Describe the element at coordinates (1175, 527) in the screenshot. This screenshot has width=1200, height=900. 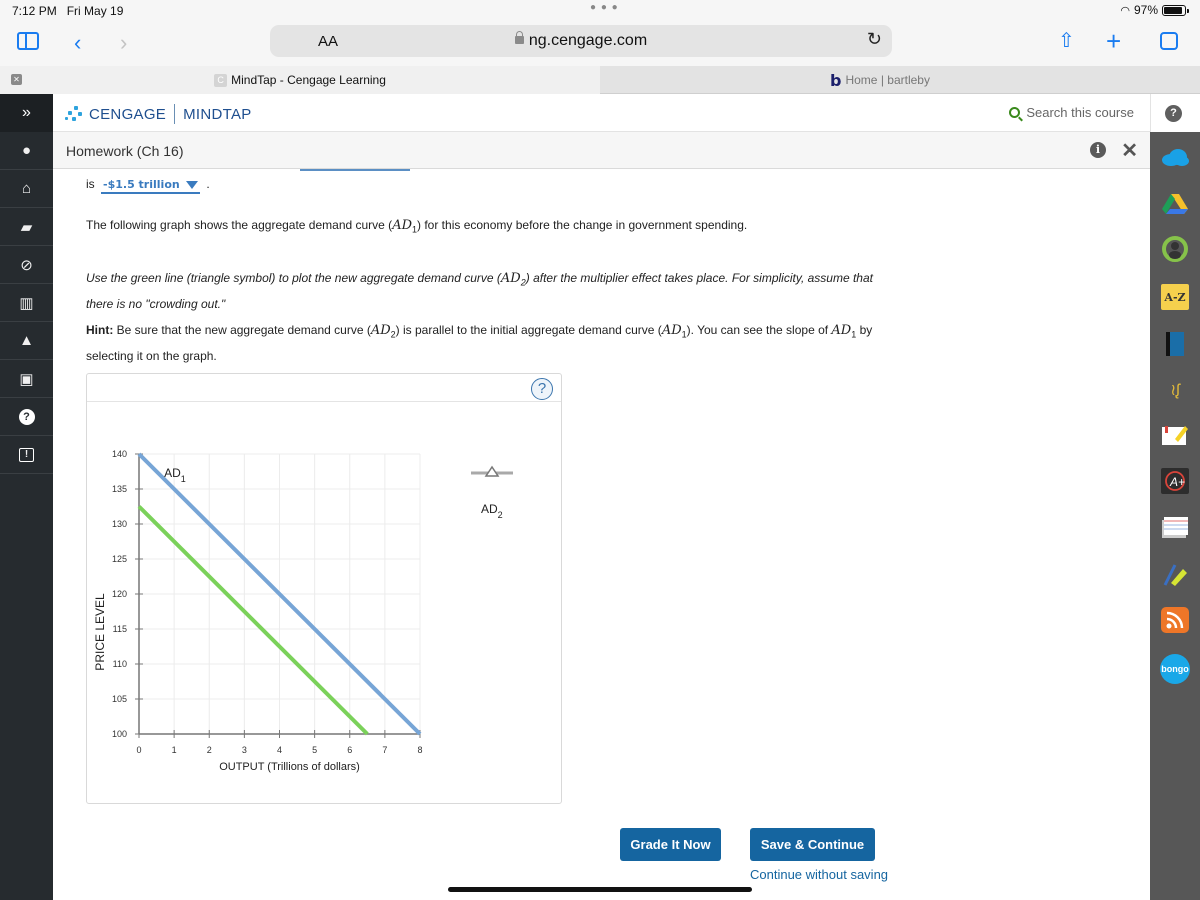
I see `flashcards-icon` at that location.